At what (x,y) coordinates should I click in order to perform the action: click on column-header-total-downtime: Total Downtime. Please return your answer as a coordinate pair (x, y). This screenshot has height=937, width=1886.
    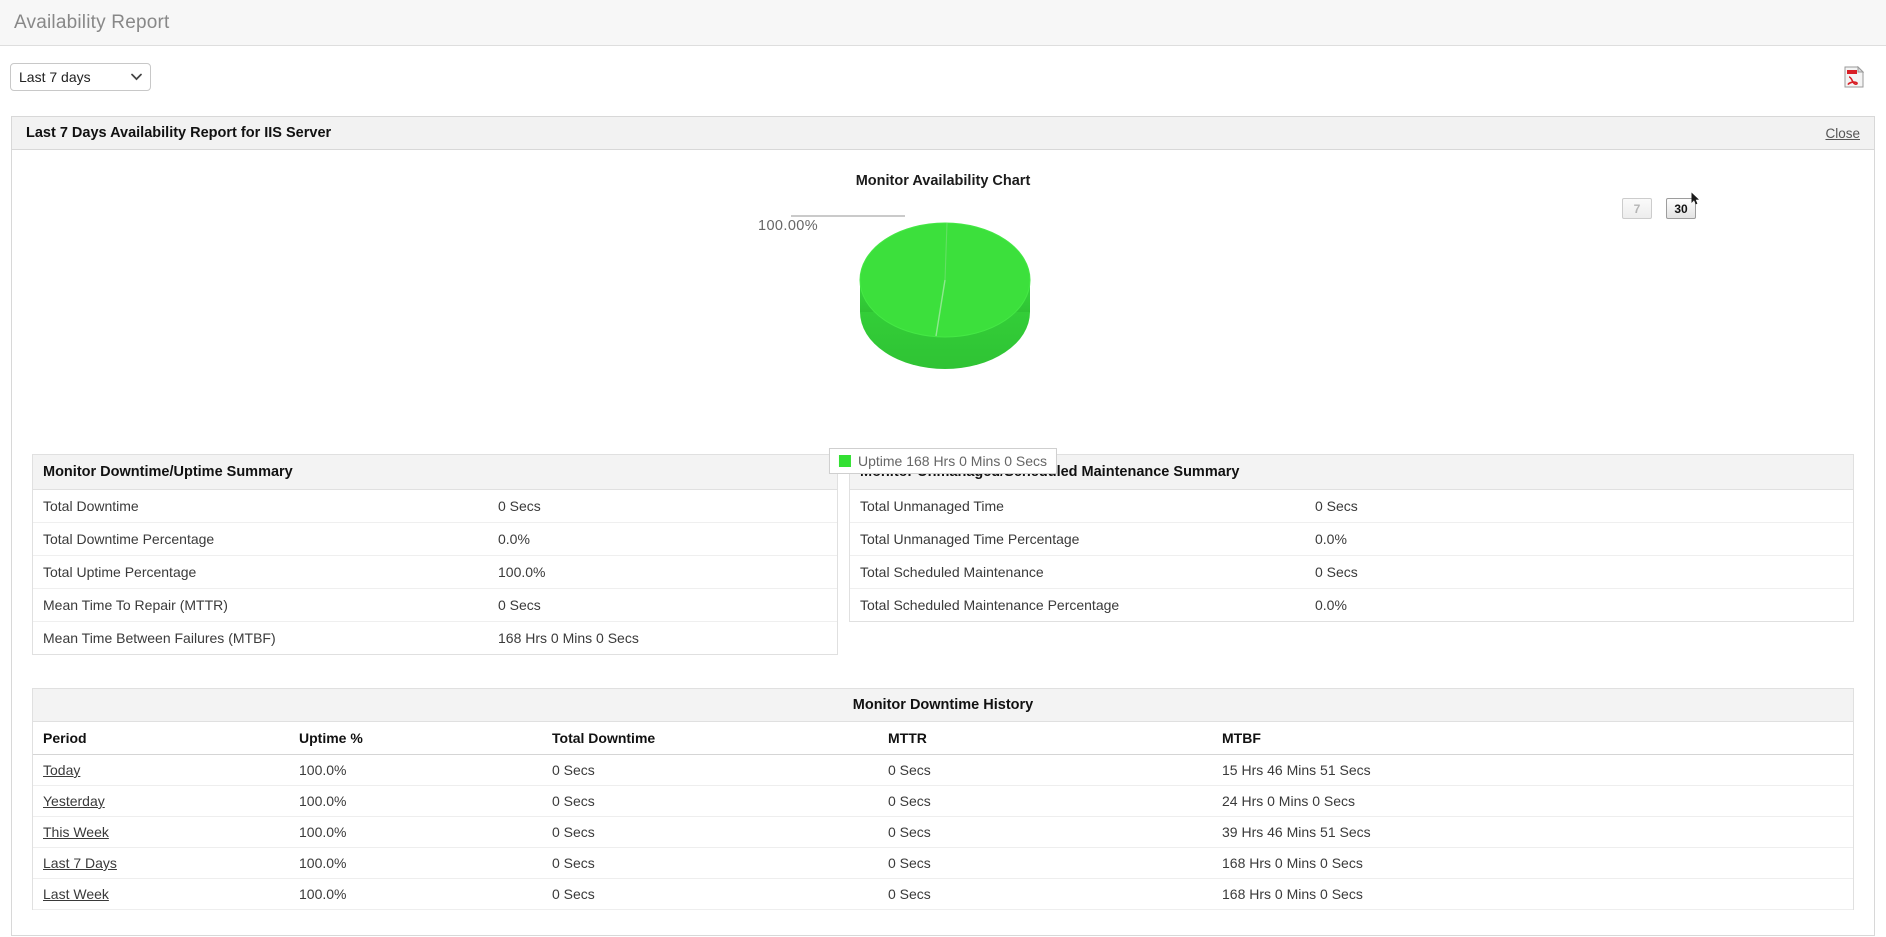
    Looking at the image, I should click on (710, 738).